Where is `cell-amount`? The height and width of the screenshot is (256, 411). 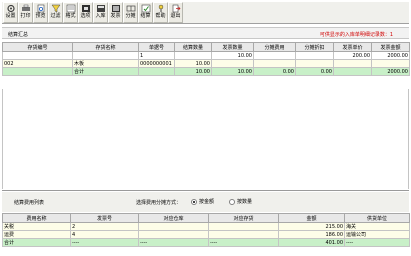 cell-amount is located at coordinates (390, 63).